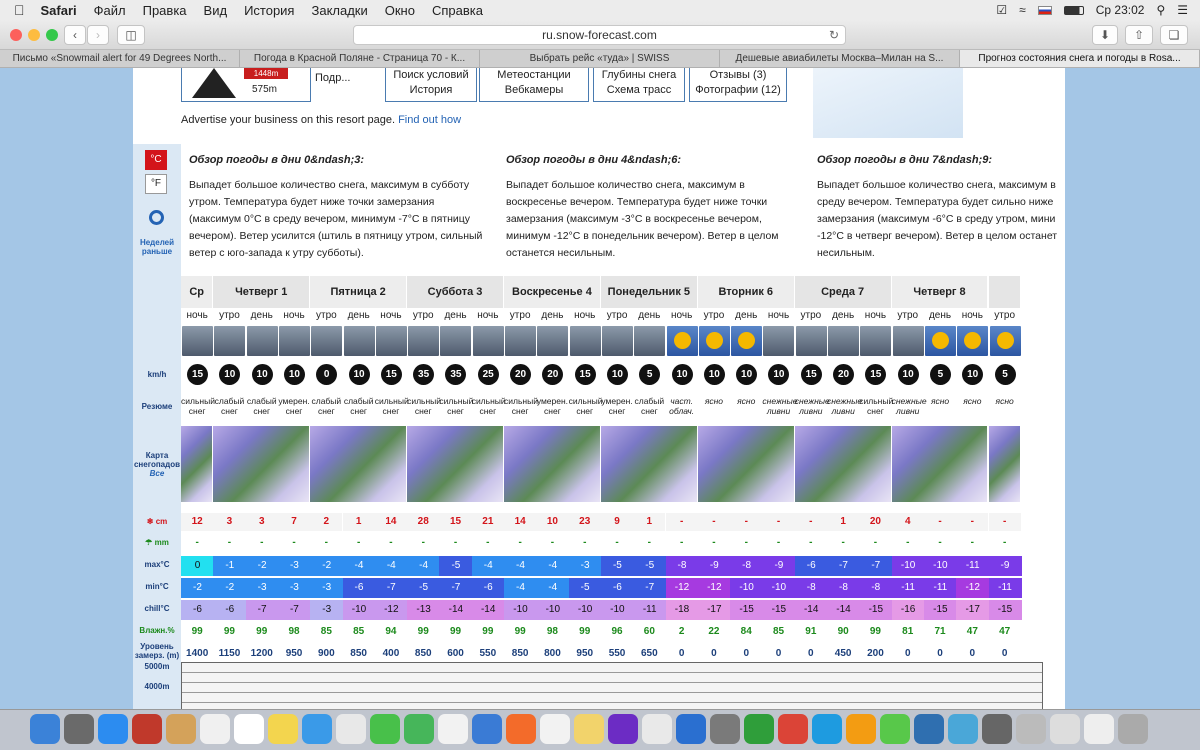 This screenshot has width=1200, height=750. I want to click on minimize-window-button, so click(34, 35).